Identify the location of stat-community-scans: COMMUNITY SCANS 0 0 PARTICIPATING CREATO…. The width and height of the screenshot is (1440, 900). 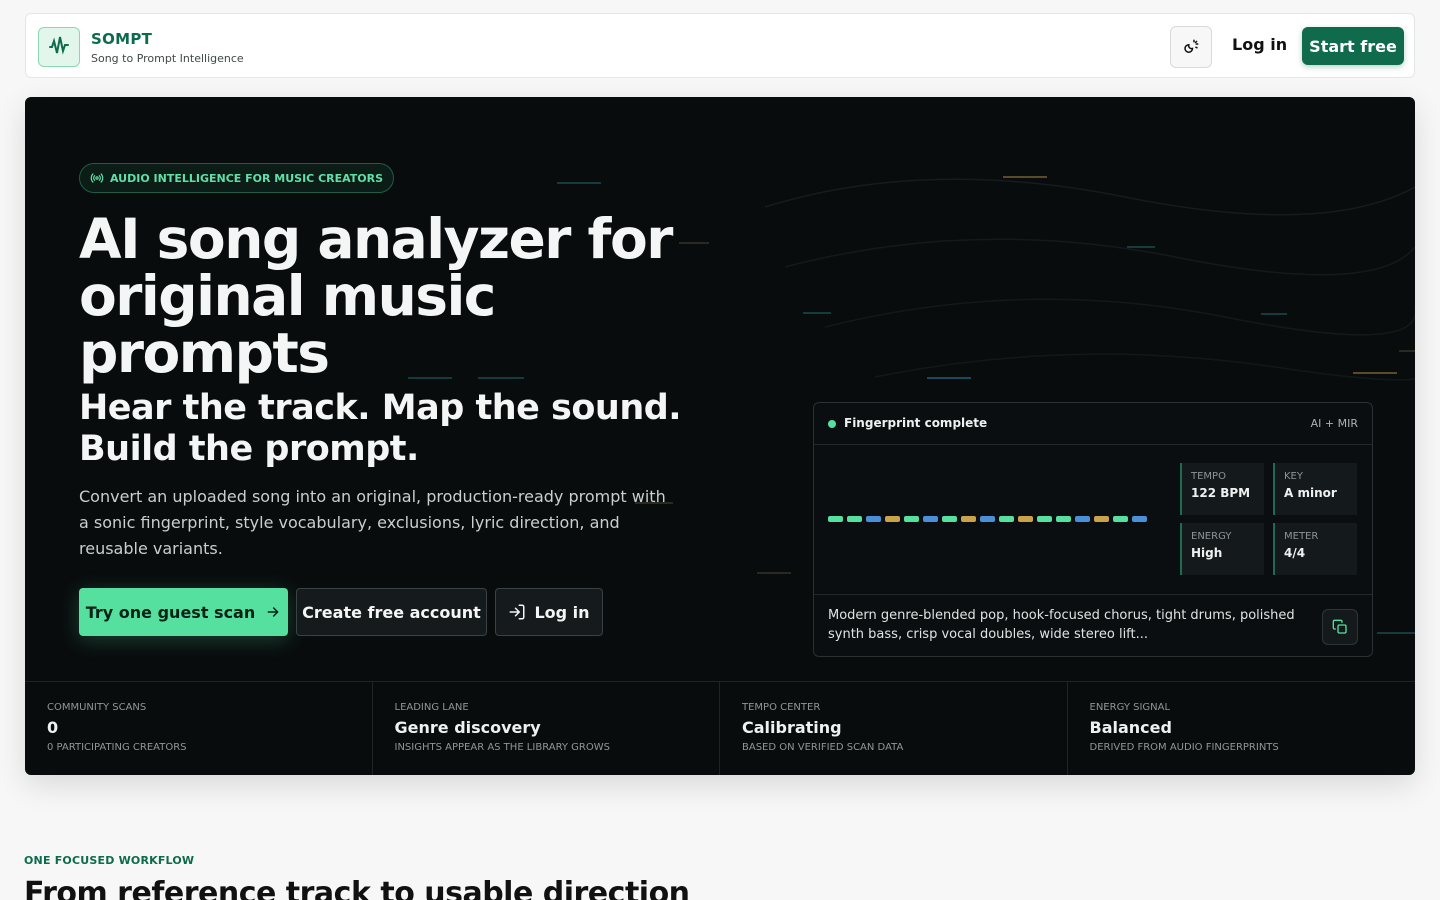
(199, 728).